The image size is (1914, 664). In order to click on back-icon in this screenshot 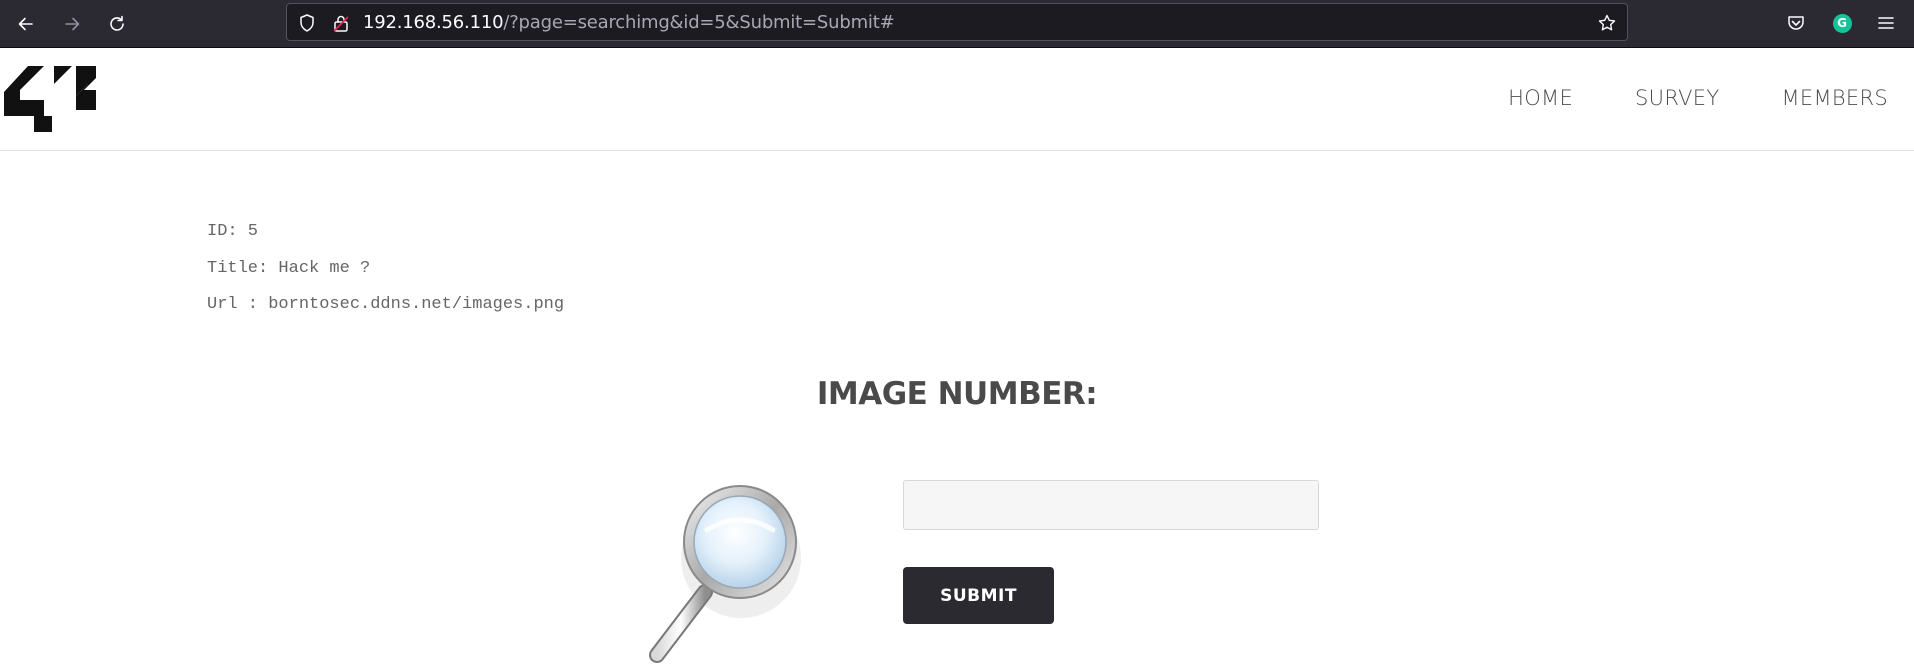, I will do `click(26, 24)`.